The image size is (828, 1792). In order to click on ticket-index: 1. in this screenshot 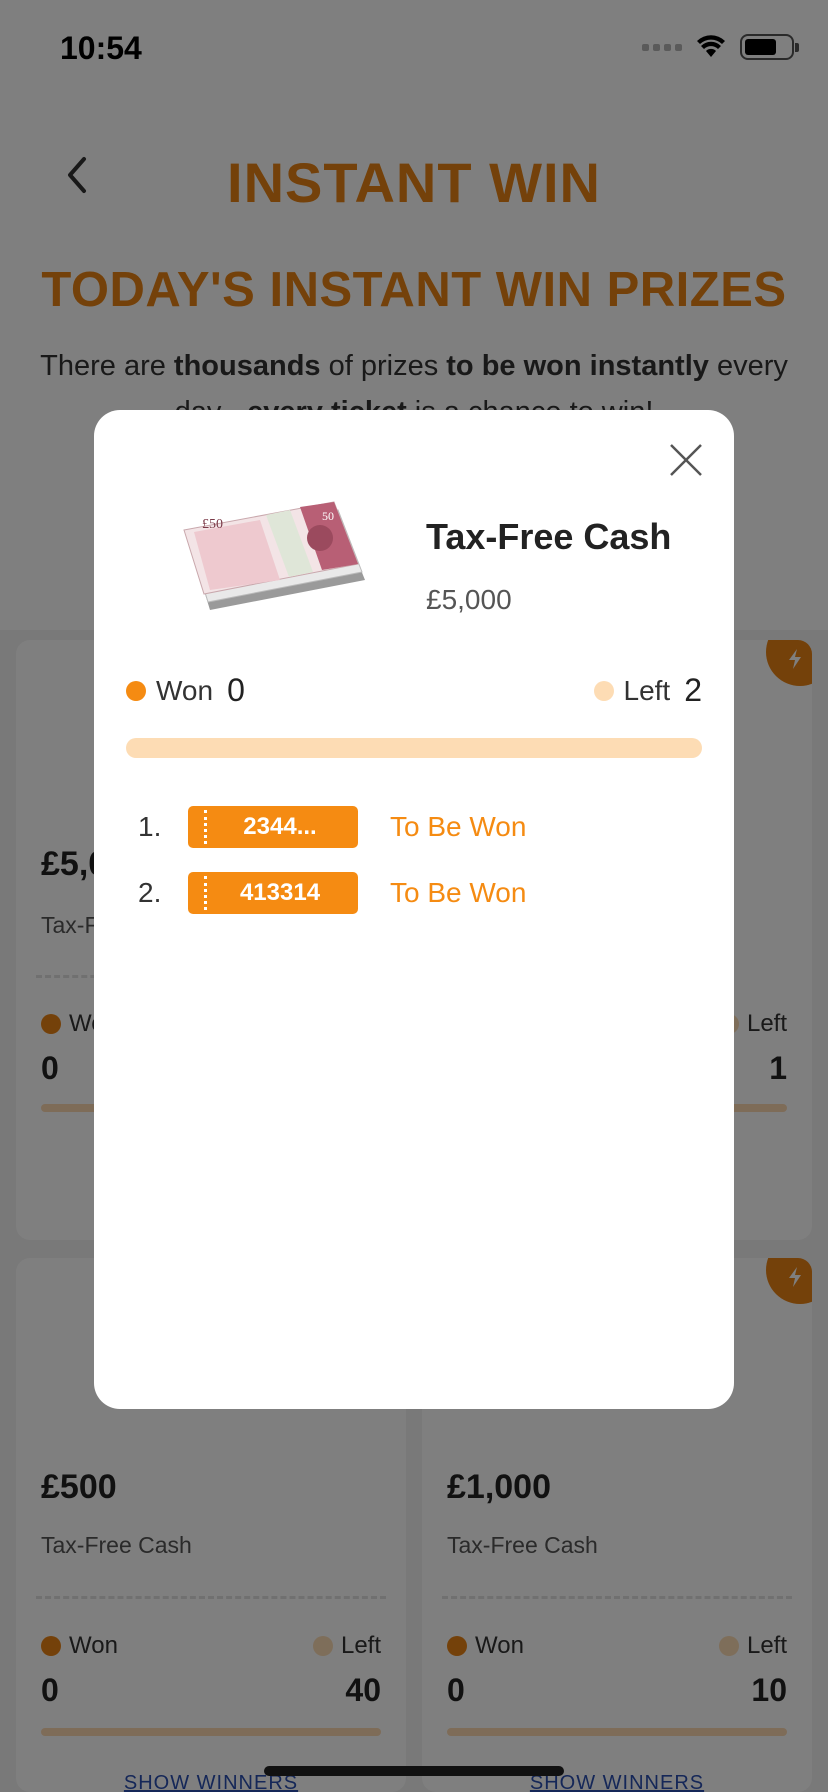, I will do `click(150, 826)`.